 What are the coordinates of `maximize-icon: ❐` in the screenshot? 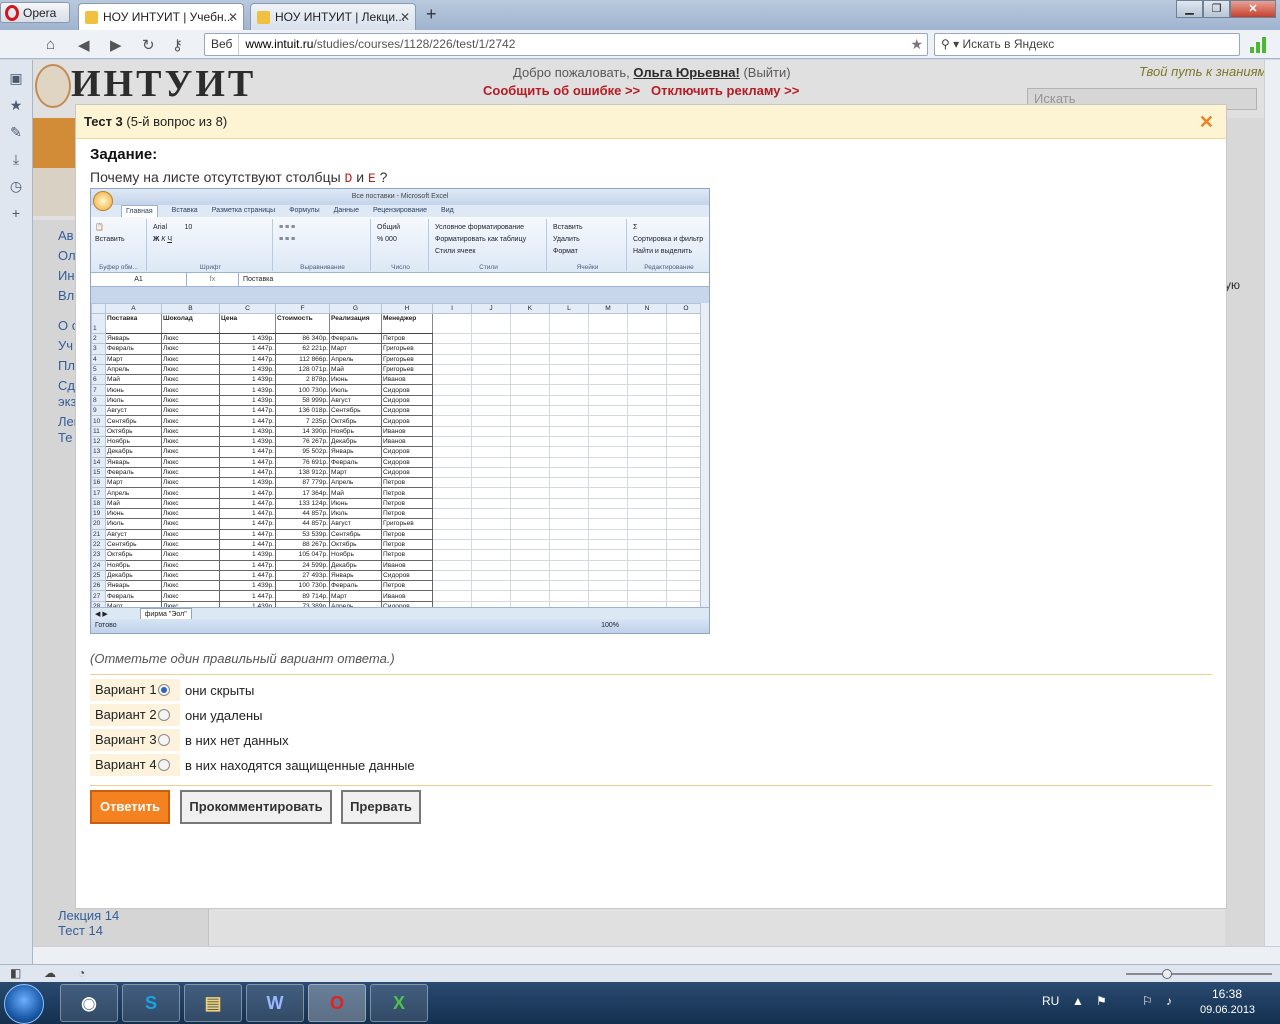 It's located at (1216, 9).